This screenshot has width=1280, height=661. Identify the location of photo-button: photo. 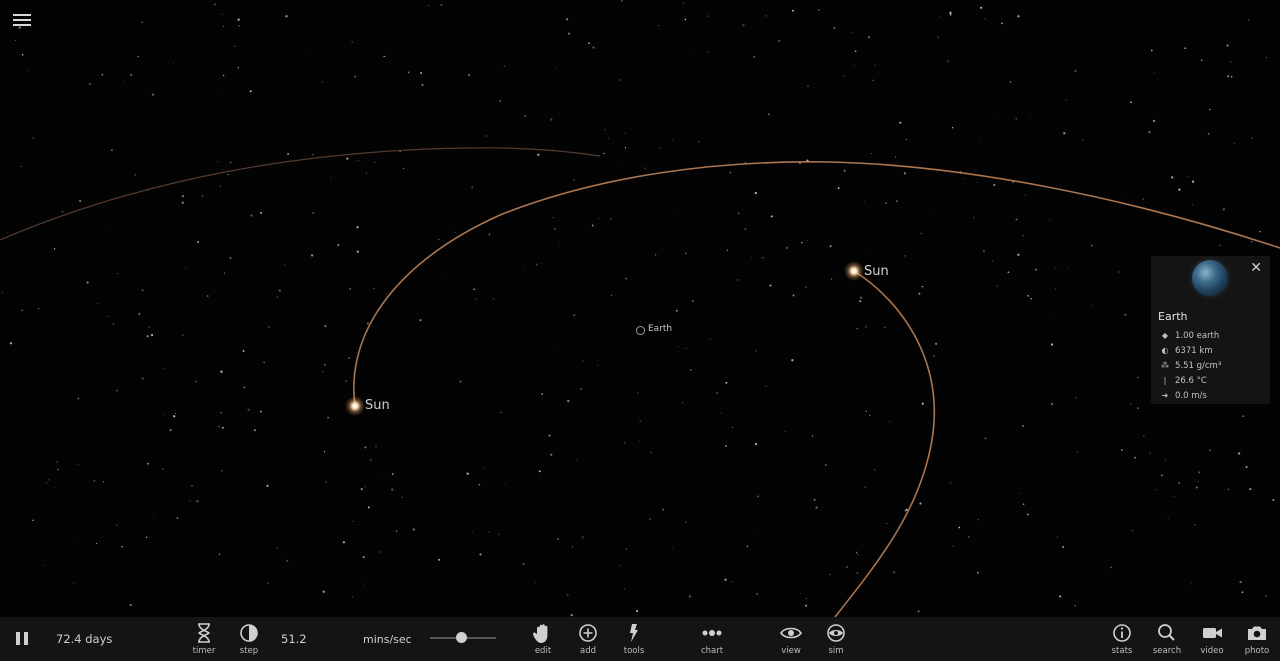
(1257, 639).